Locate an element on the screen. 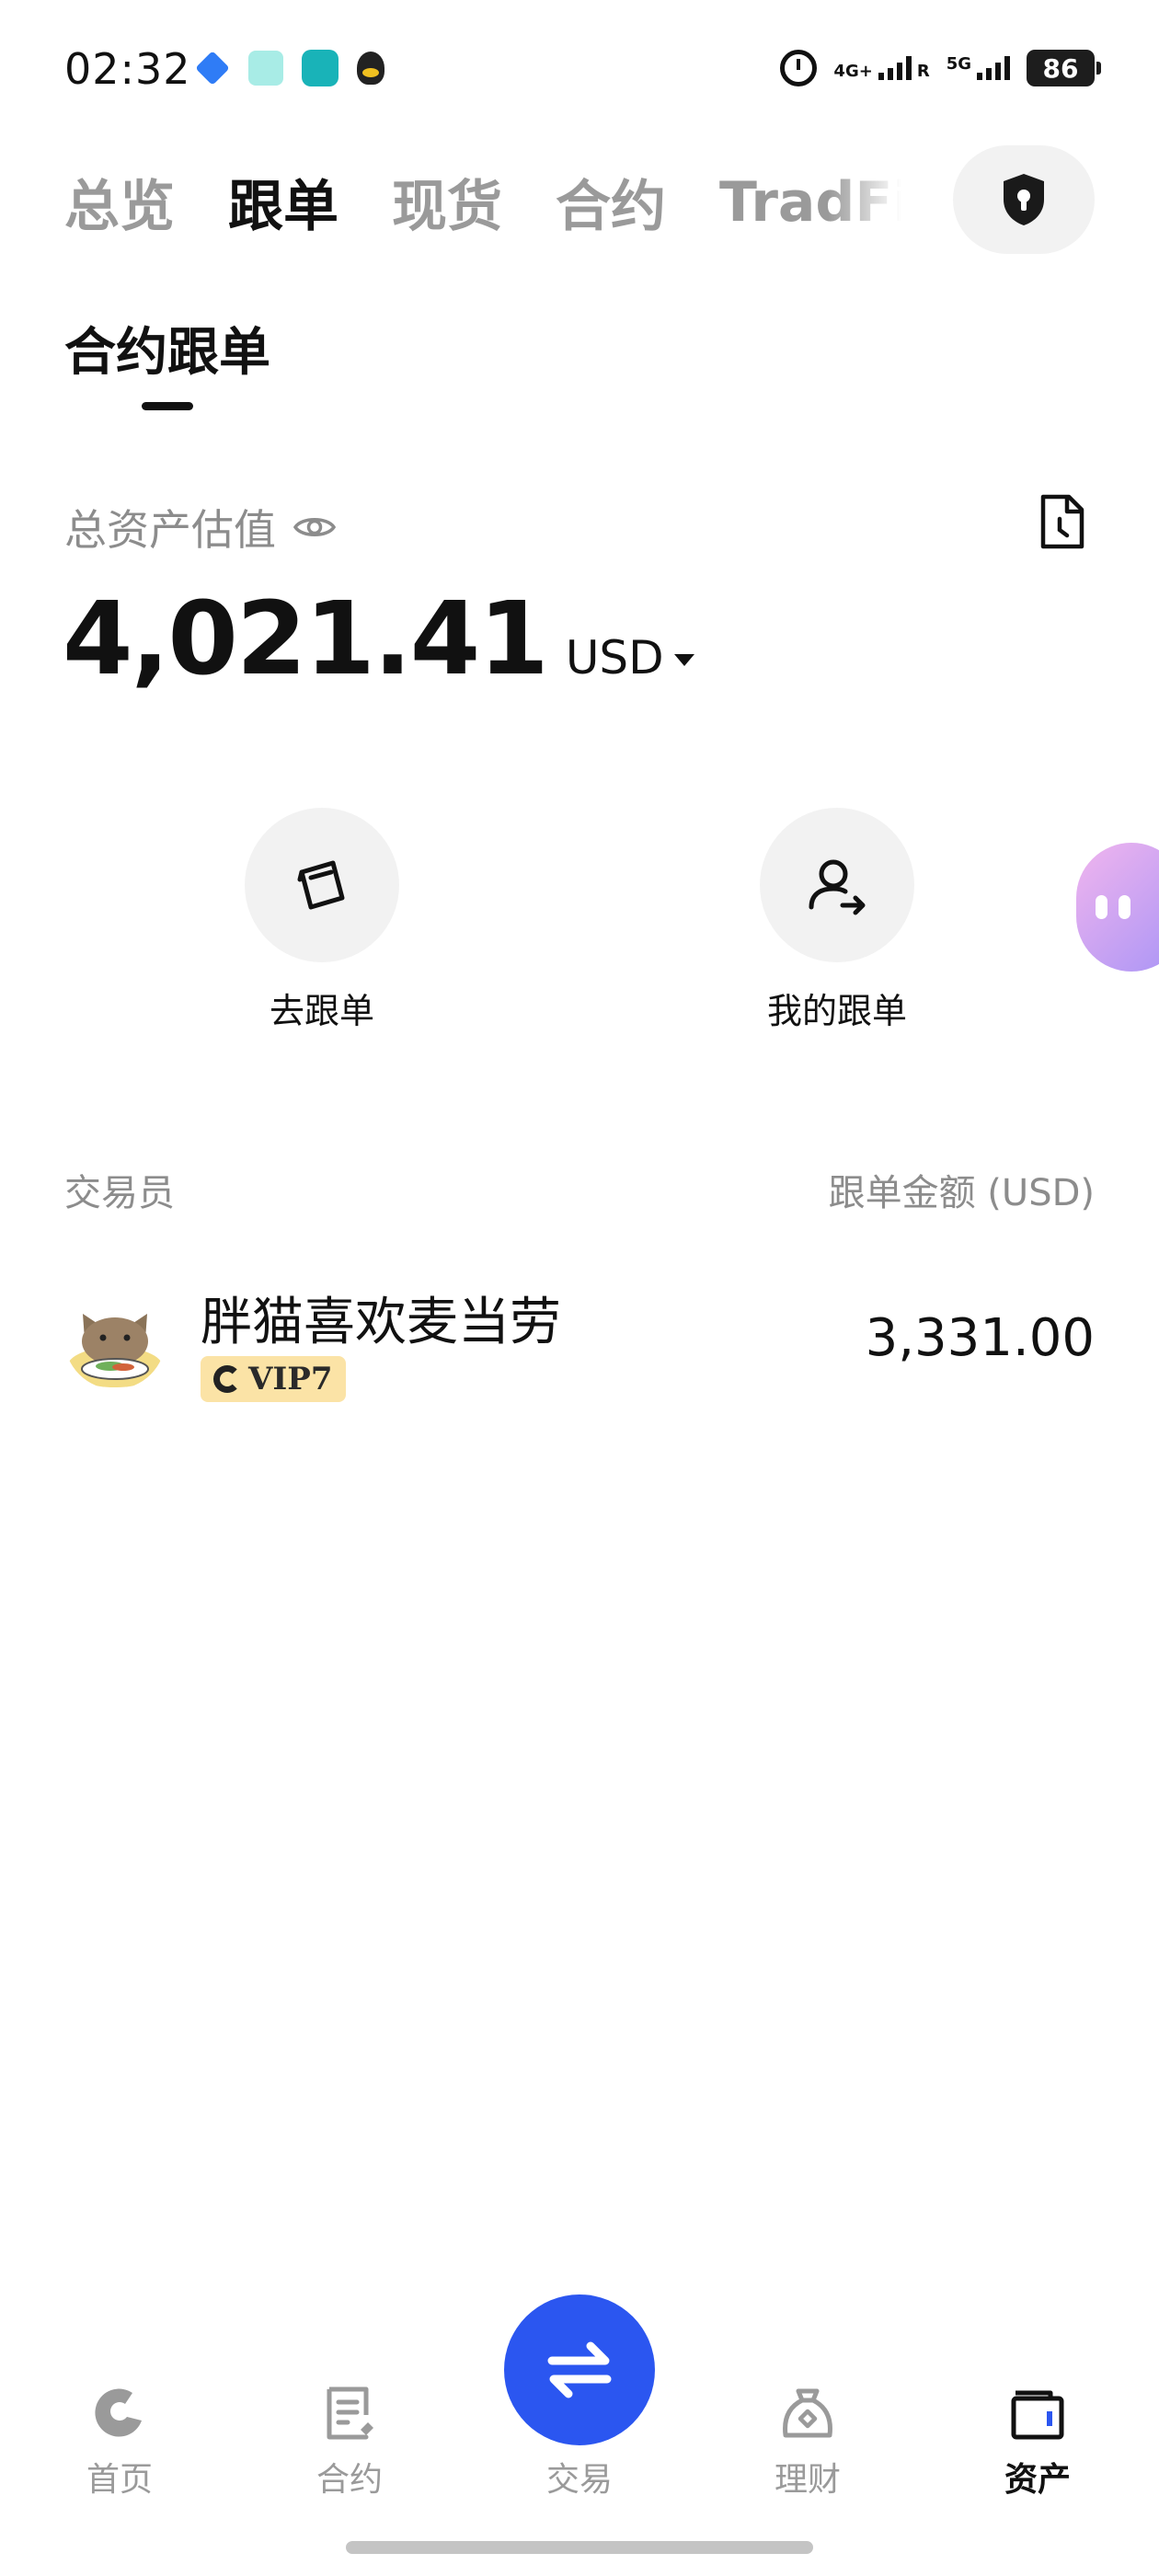 This screenshot has width=1159, height=2576. trader-avatar is located at coordinates (115, 1338).